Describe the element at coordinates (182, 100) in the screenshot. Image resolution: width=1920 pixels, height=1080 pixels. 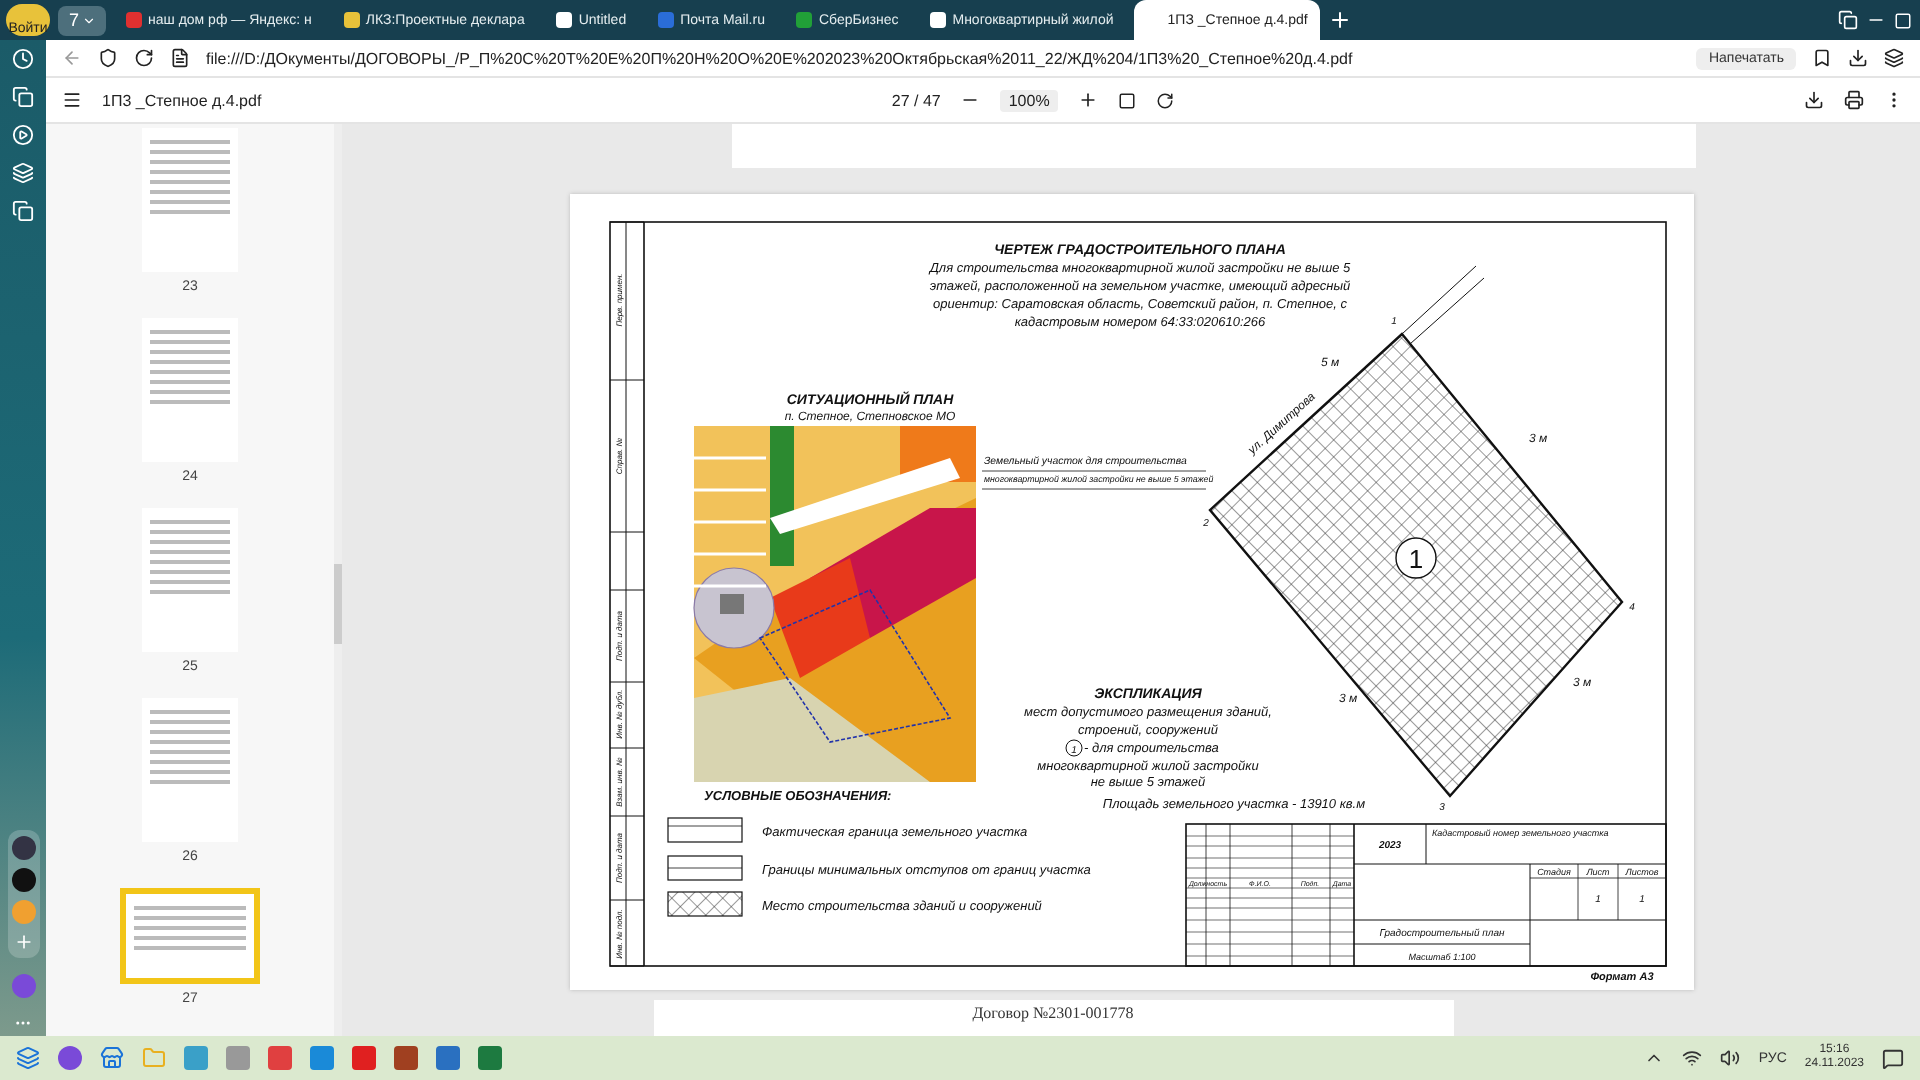
I see `document-title: 1П3 _Степное д.4.pdf` at that location.